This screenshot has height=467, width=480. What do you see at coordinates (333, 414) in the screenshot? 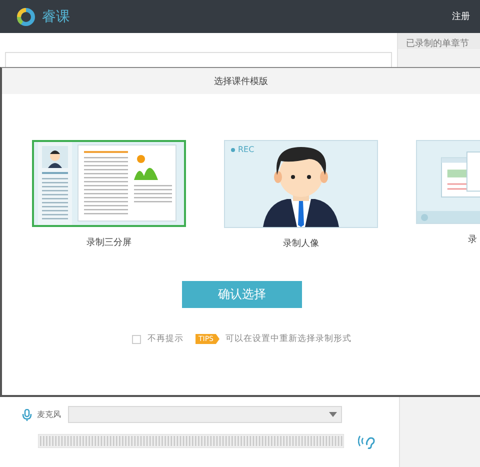
I see `caret-icon` at bounding box center [333, 414].